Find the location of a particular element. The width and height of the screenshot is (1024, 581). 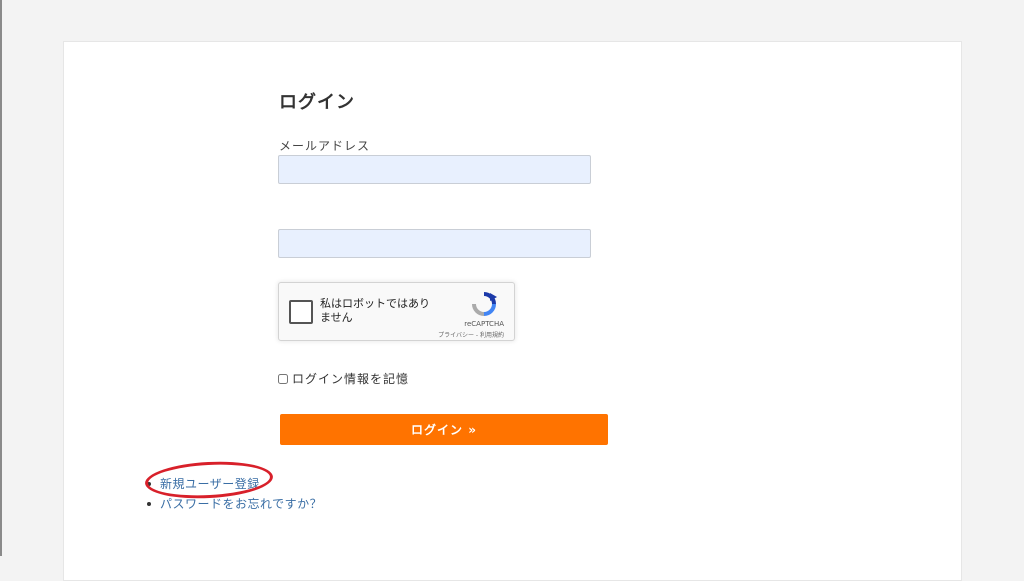

window-edge is located at coordinates (1, 278).